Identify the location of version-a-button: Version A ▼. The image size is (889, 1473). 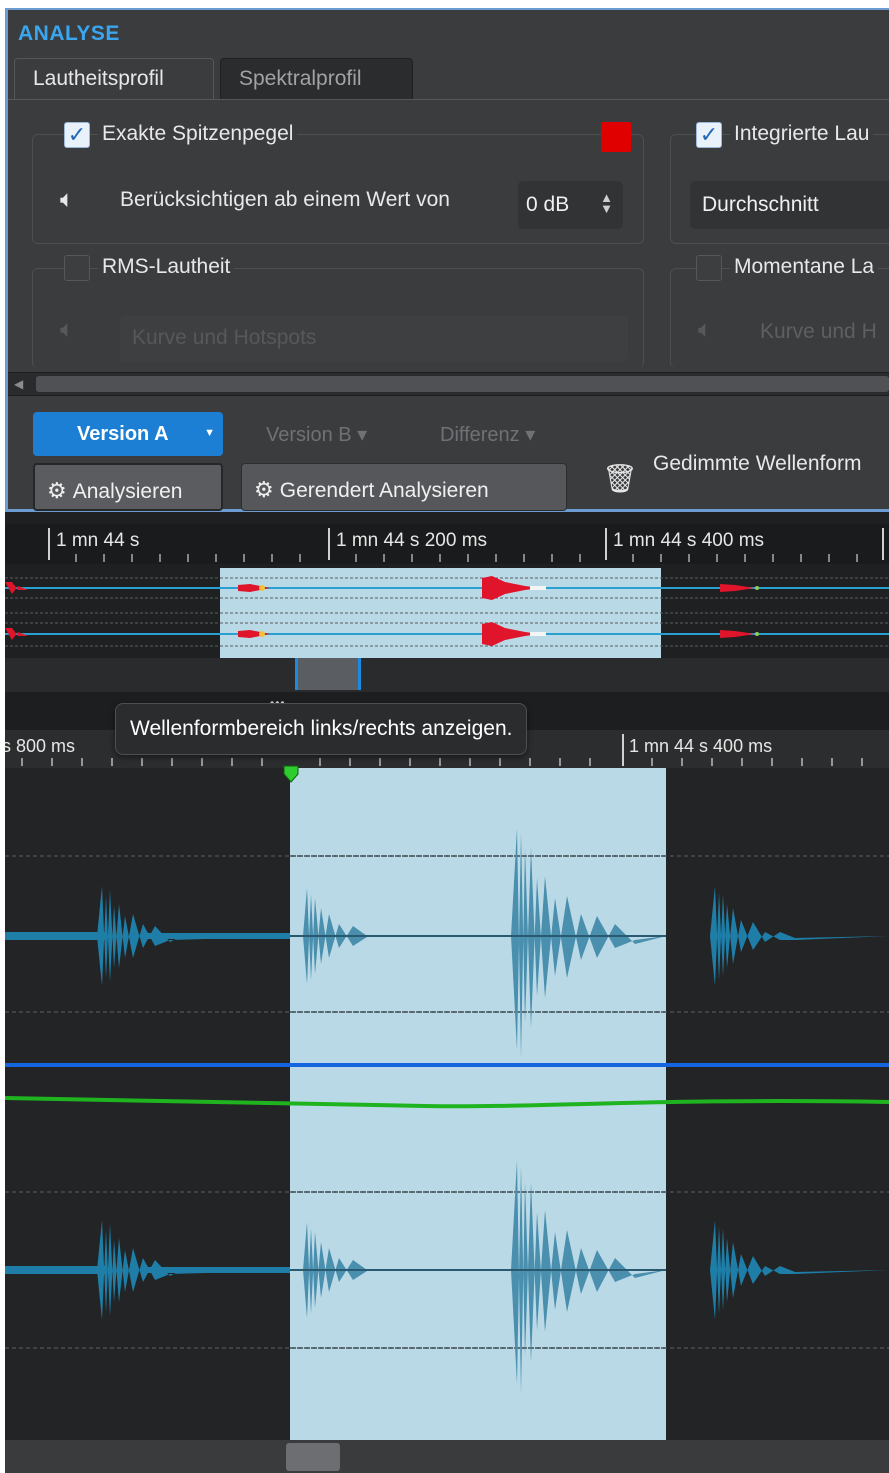
(128, 434).